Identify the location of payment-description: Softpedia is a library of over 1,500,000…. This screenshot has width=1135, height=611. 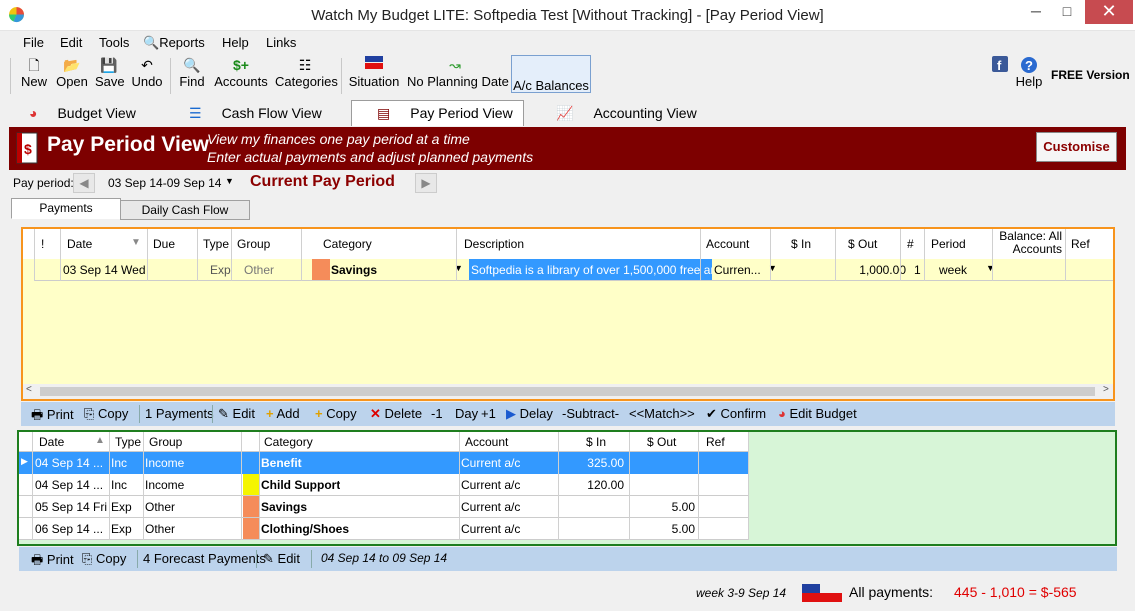
(590, 269).